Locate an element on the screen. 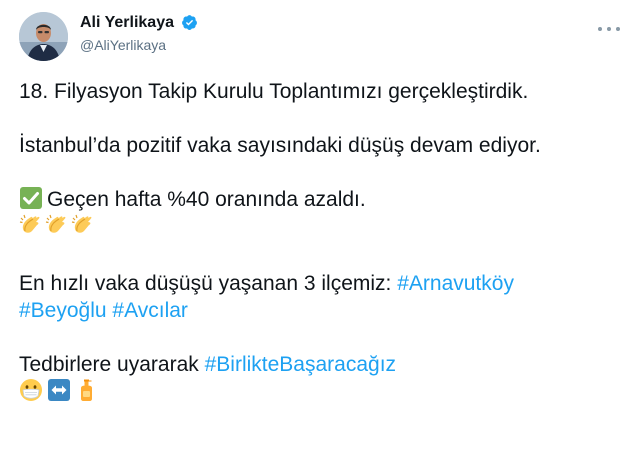 The height and width of the screenshot is (466, 640). hashtag-link: #Beyoğlu is located at coordinates (63, 310).